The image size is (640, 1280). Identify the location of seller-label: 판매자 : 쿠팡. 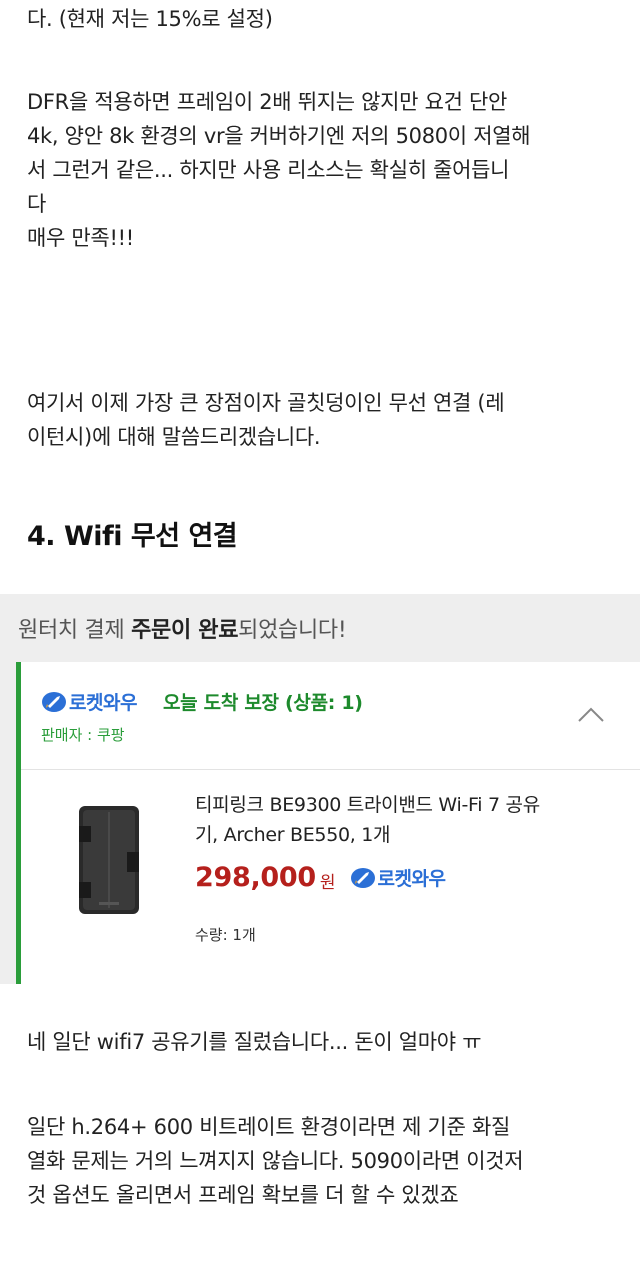
(83, 735).